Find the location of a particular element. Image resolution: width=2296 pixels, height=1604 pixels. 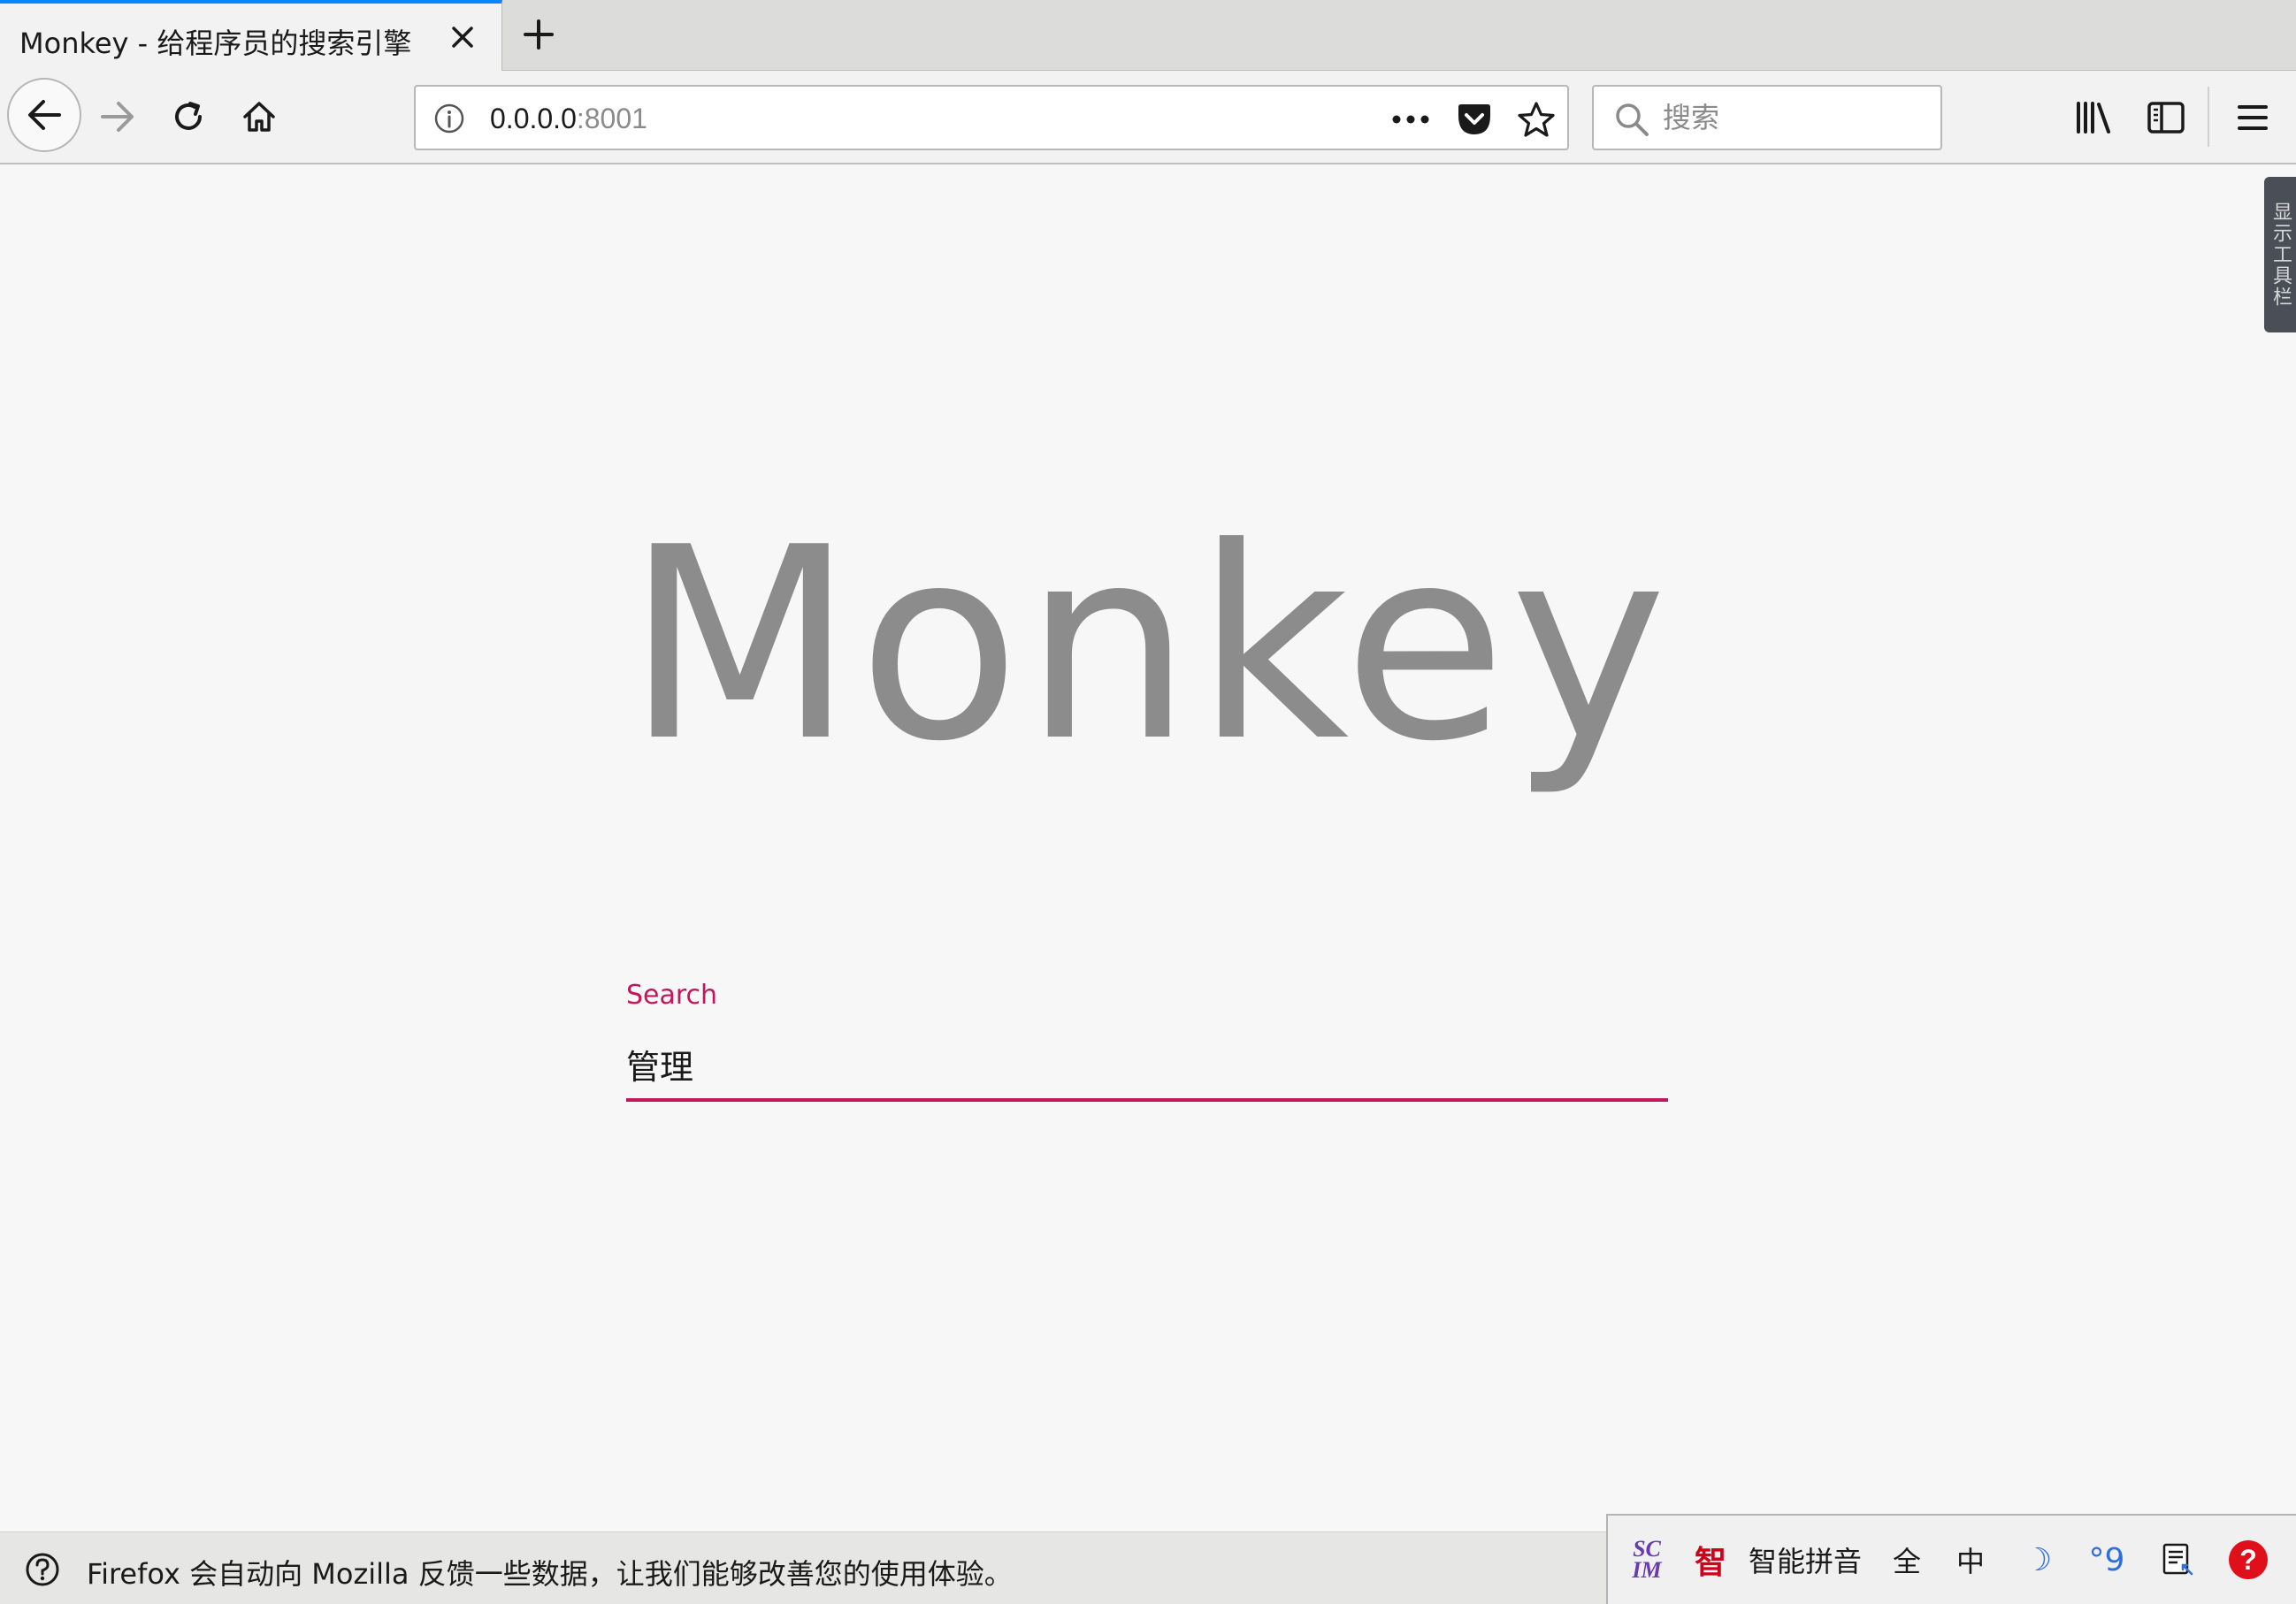

punctuation-icon: °9 is located at coordinates (2106, 1559).